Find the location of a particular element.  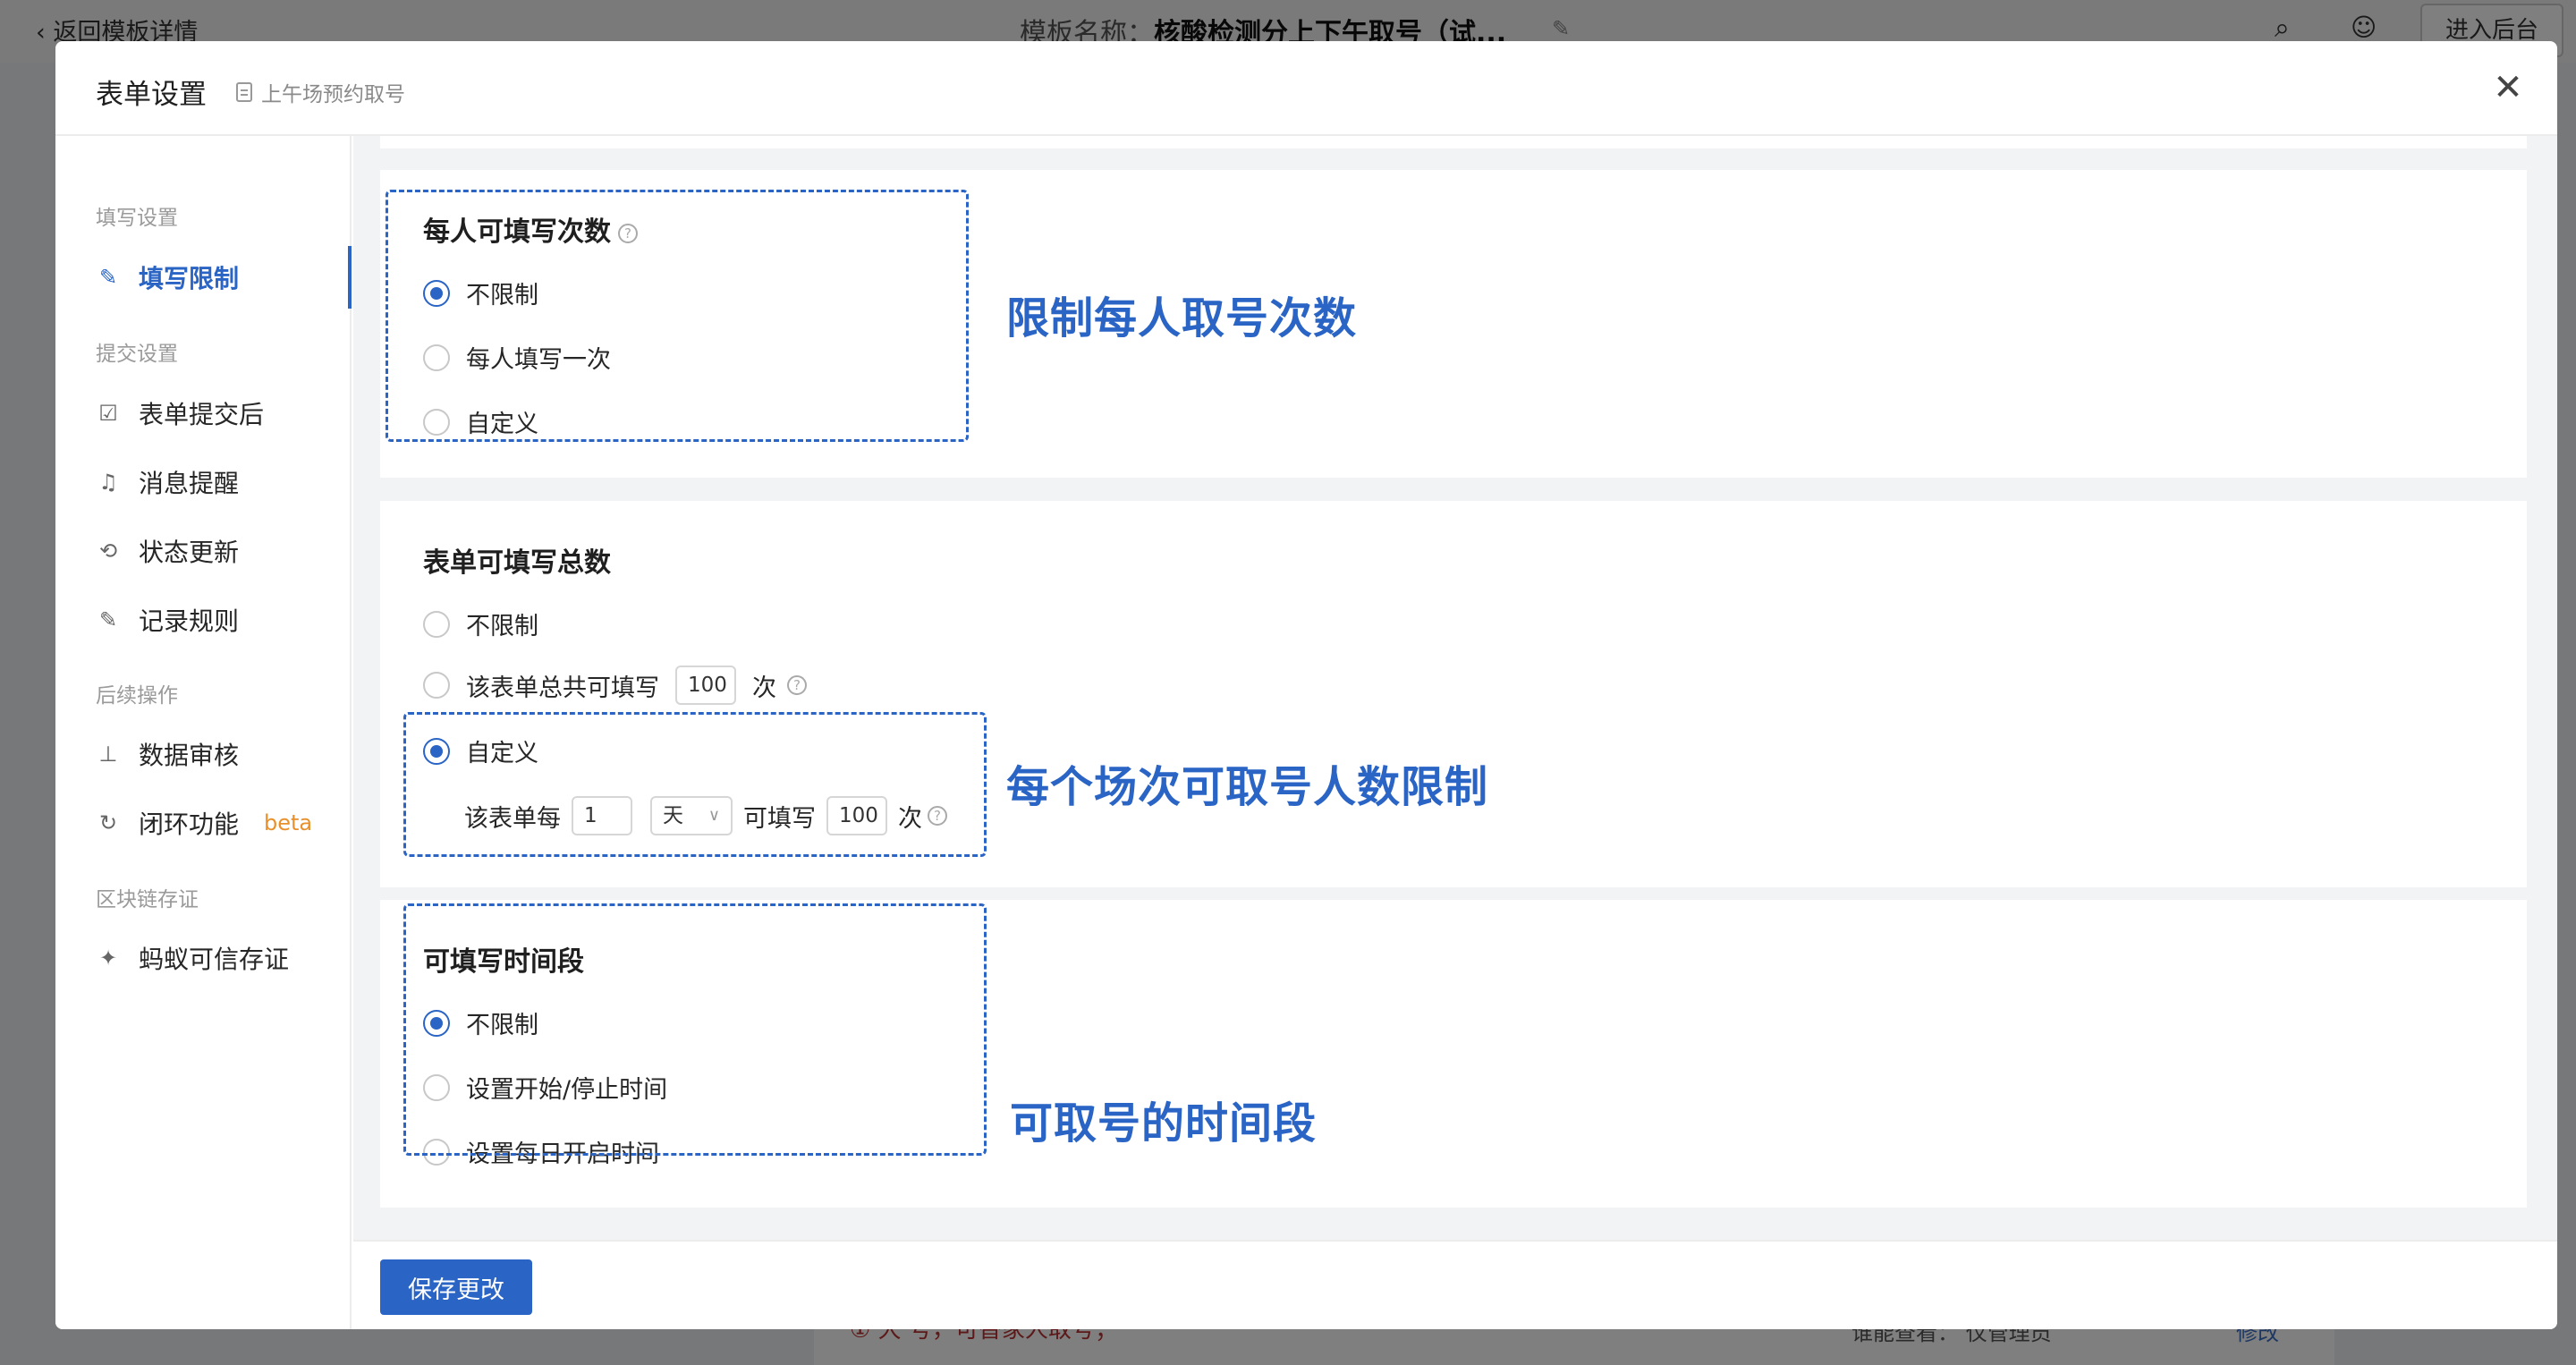

total-title: 表单可填写总数 is located at coordinates (517, 563).